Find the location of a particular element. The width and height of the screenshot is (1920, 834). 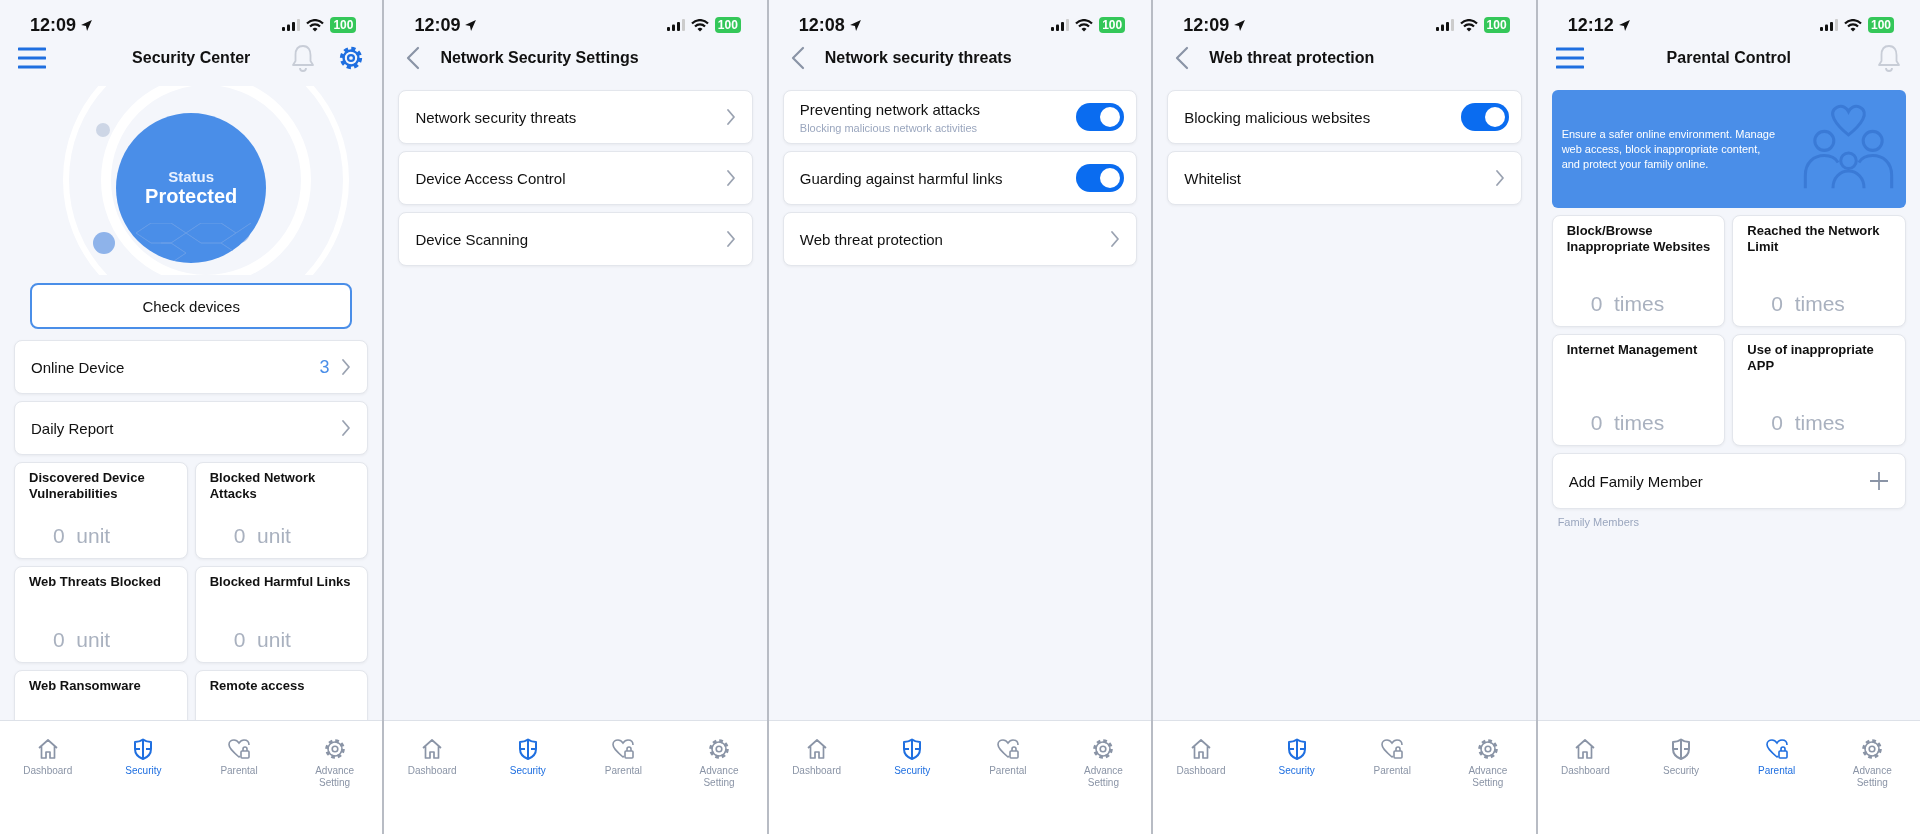

tile-title: Block/Browse Inappropriate Websites is located at coordinates (1638, 239).